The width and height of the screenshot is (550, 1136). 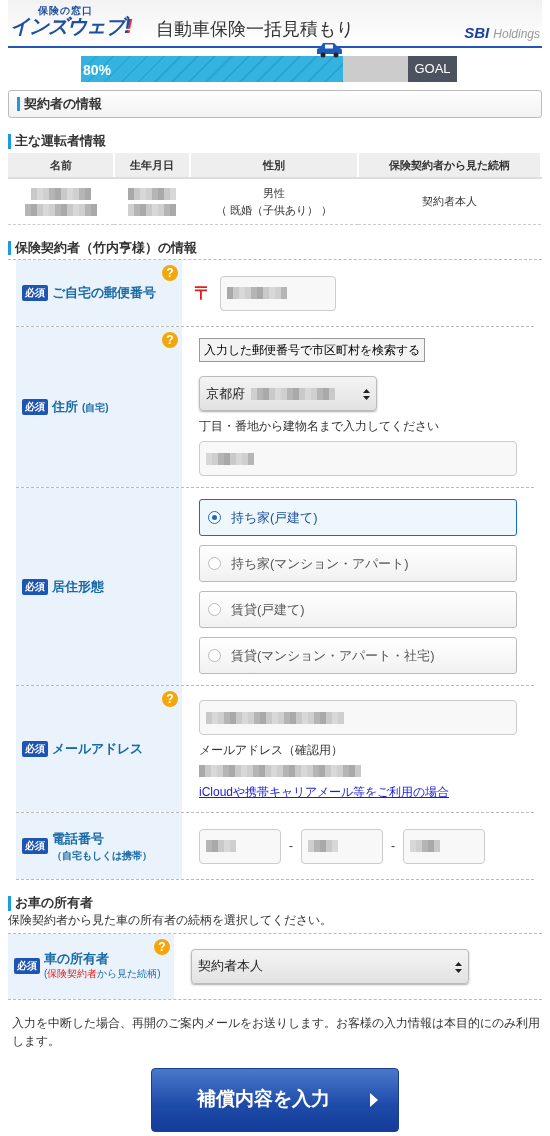 What do you see at coordinates (319, 427) in the screenshot?
I see `hint-text: 丁目・番地から建物名まで入力してください` at bounding box center [319, 427].